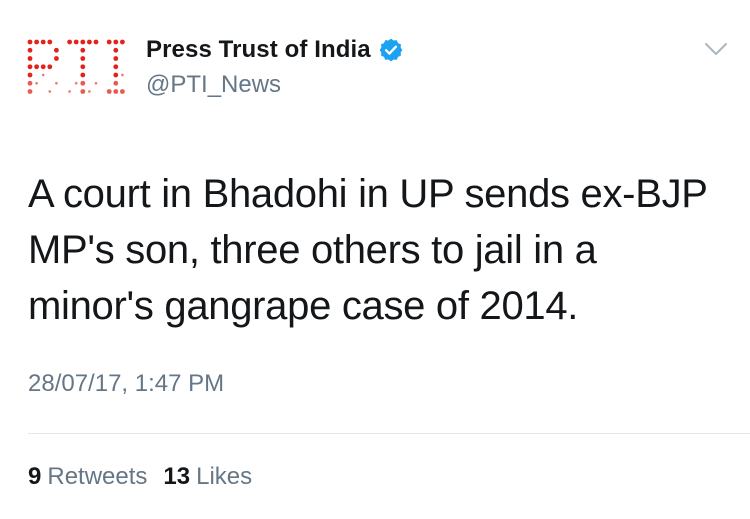  What do you see at coordinates (389, 433) in the screenshot?
I see `stats-divider` at bounding box center [389, 433].